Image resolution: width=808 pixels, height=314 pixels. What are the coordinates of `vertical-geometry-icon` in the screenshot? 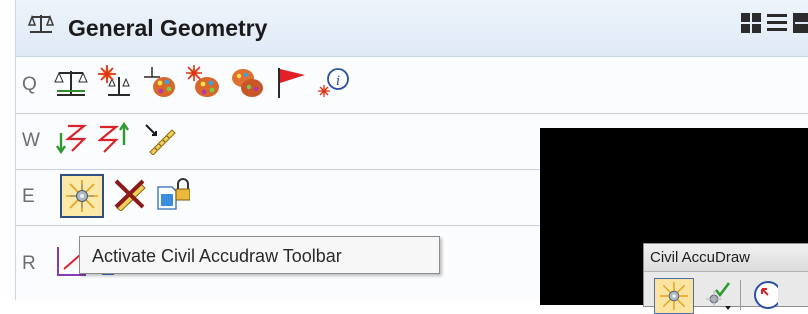 It's located at (115, 138).